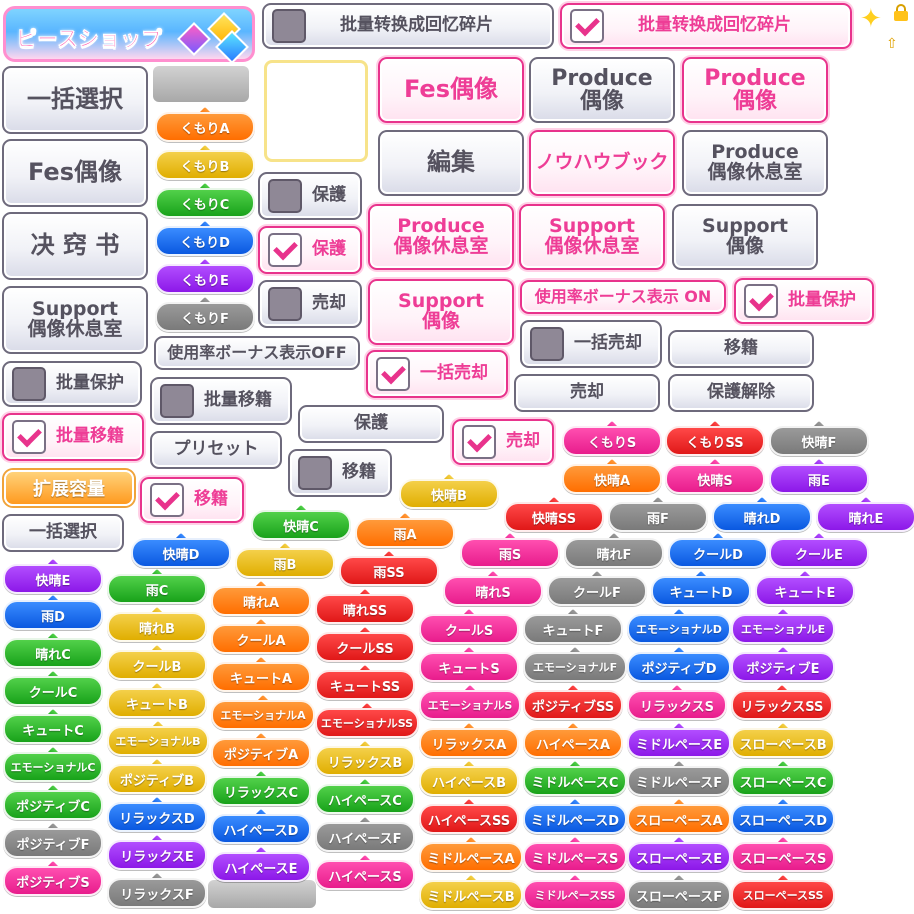 Image resolution: width=914 pixels, height=914 pixels. What do you see at coordinates (701, 591) in the screenshot?
I see `condition-tag: キュートD` at bounding box center [701, 591].